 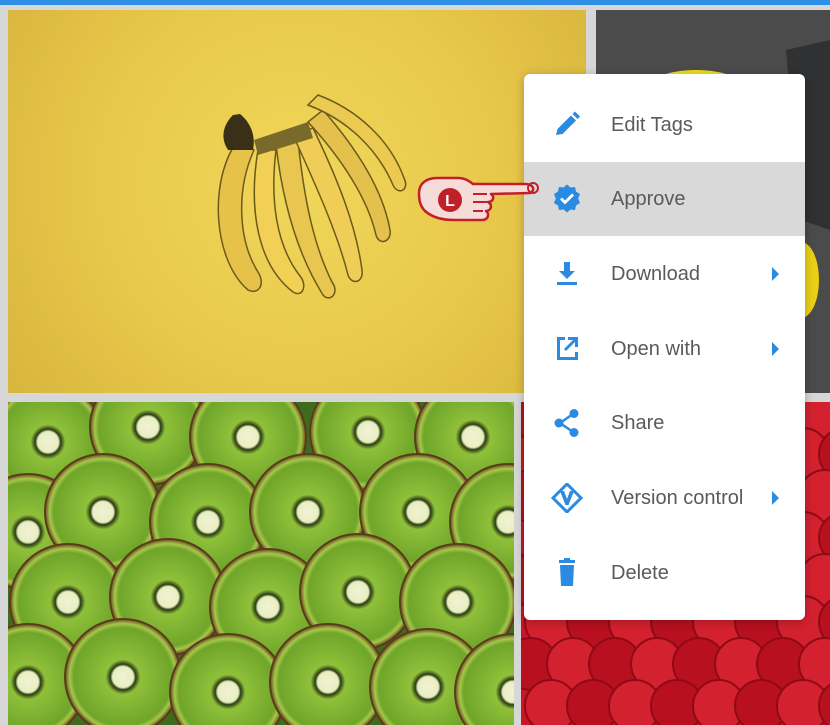 I want to click on trash-icon, so click(x=567, y=572).